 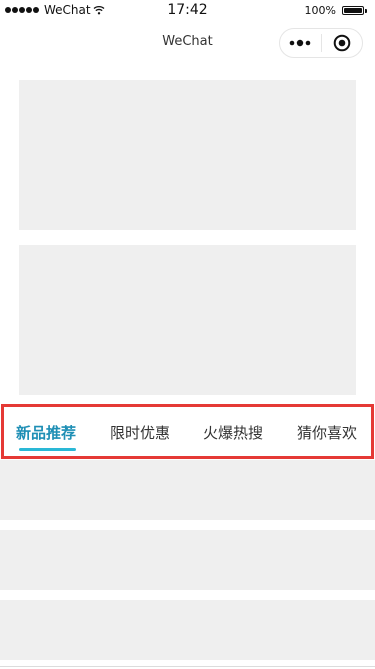 I want to click on tab-limited-offer: 限时优惠, so click(x=140, y=432).